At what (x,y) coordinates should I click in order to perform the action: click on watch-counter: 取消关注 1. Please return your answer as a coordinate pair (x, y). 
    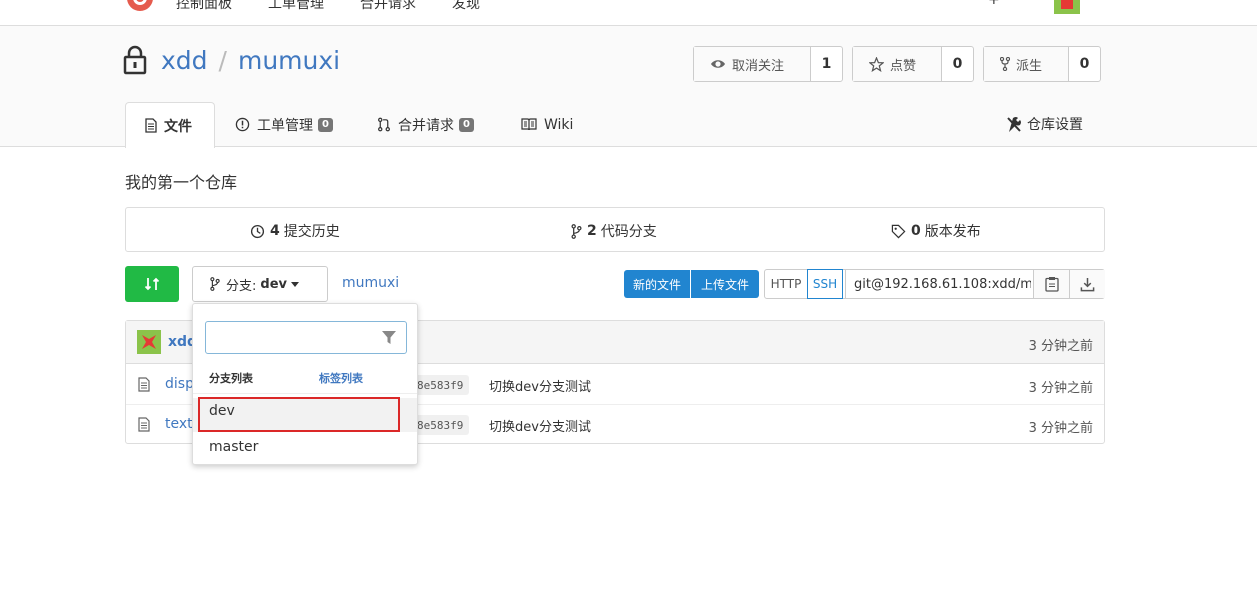
    Looking at the image, I should click on (768, 64).